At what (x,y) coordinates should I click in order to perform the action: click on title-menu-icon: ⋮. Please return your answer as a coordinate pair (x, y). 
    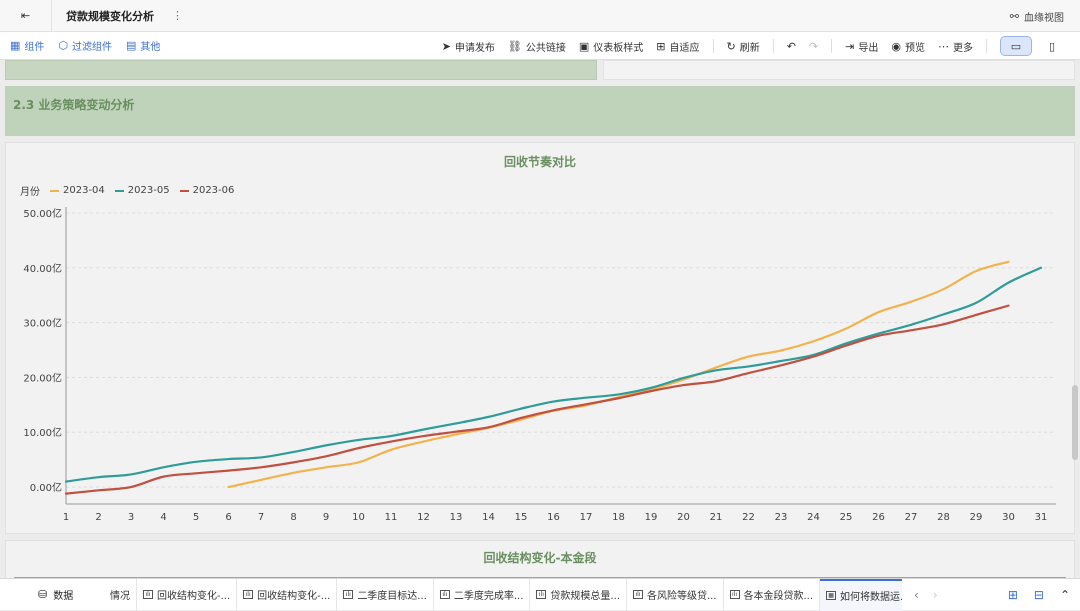
    Looking at the image, I should click on (177, 15).